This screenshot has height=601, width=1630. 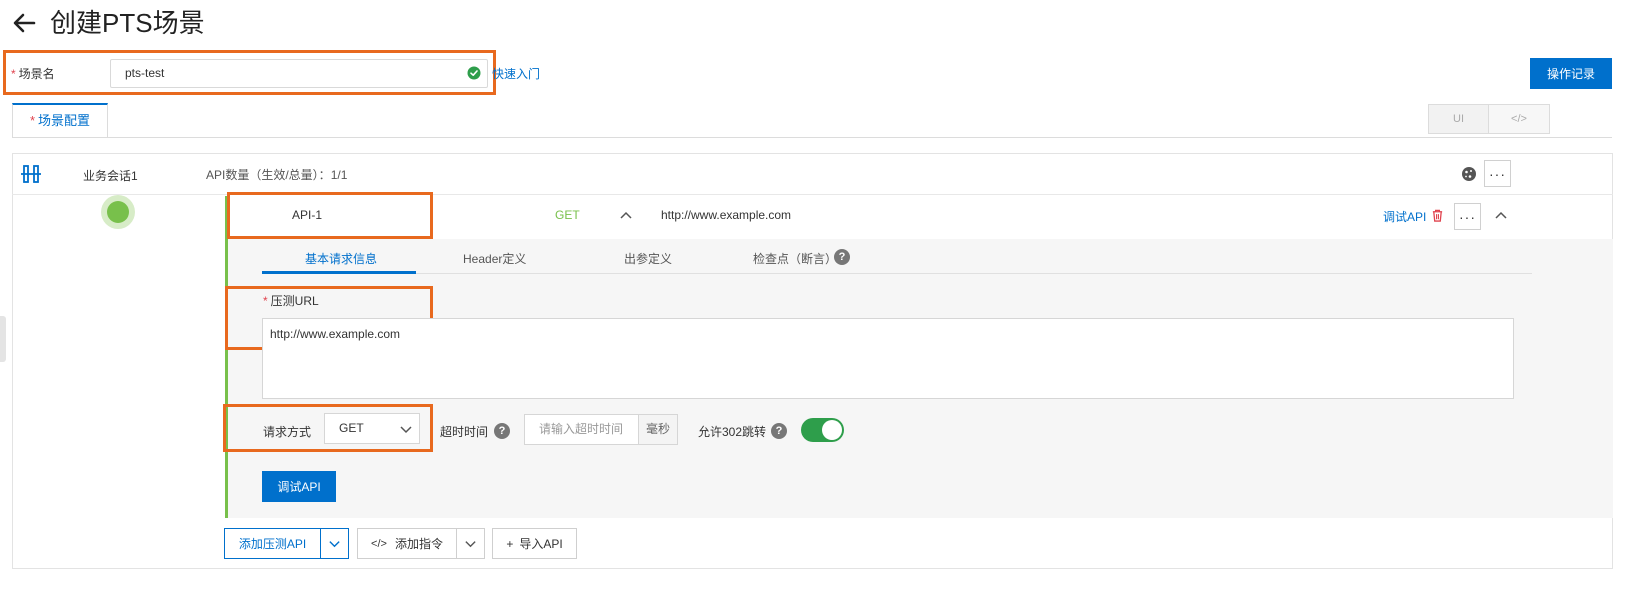 I want to click on page-title: 创建PTS场景, so click(x=127, y=23).